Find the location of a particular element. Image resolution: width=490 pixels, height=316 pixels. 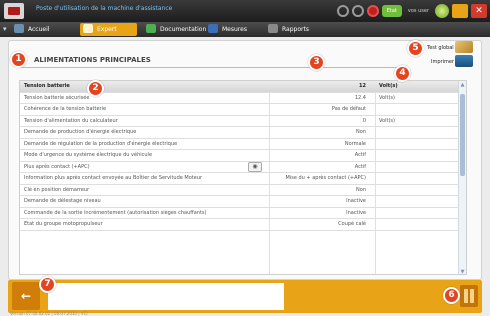

cell-name: Clé en position démarreur is located at coordinates (57, 189).